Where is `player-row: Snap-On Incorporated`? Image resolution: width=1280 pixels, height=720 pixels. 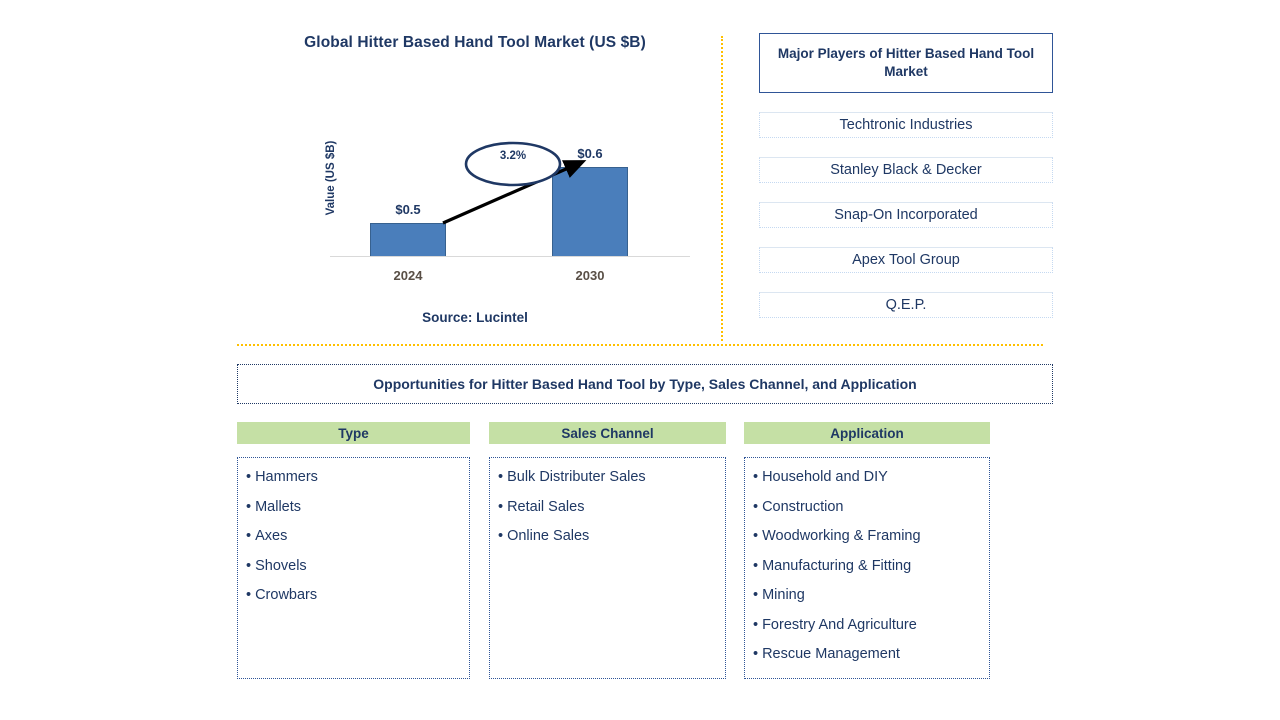 player-row: Snap-On Incorporated is located at coordinates (906, 215).